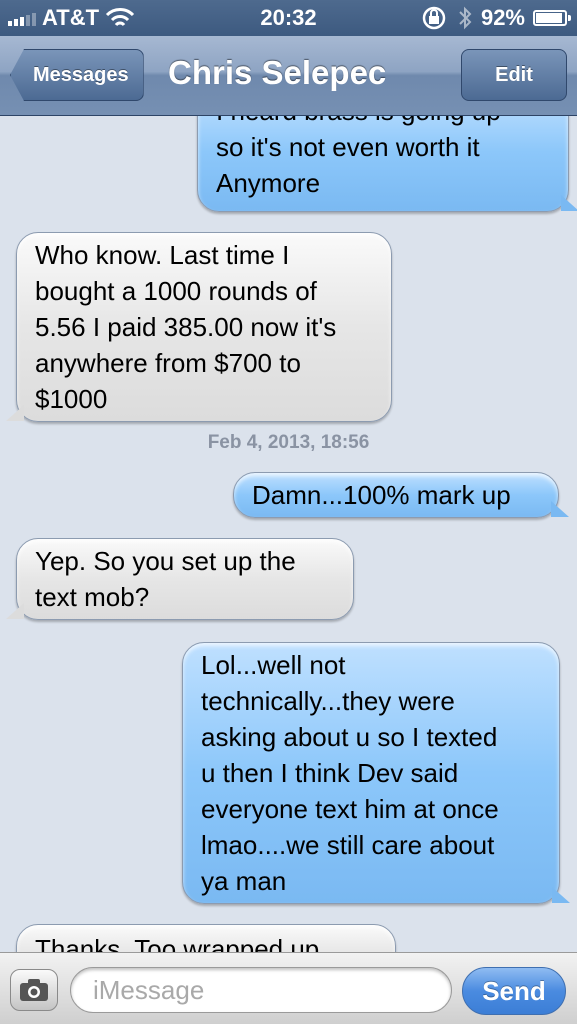  What do you see at coordinates (273, 665) in the screenshot?
I see `message-line: Lol...well not` at bounding box center [273, 665].